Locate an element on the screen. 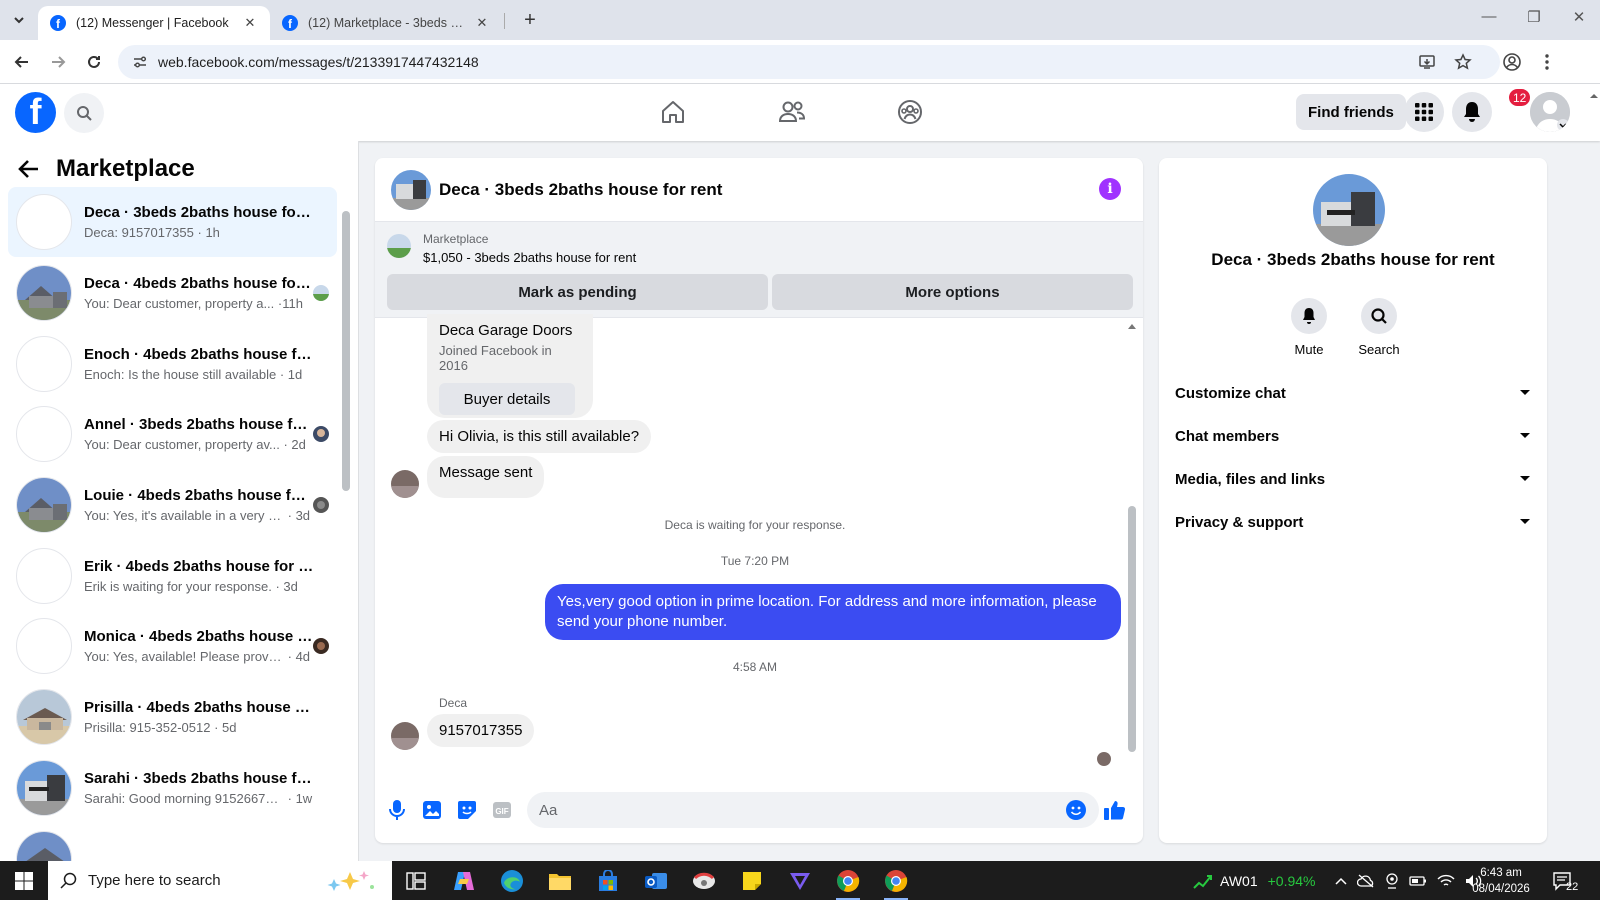 This screenshot has width=1600, height=900. task-view-icon is located at coordinates (416, 881).